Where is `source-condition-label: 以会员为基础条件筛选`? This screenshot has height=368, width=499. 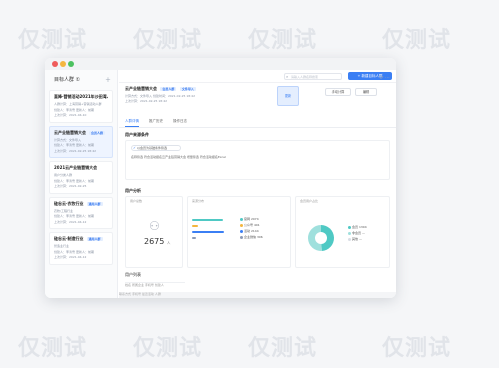 source-condition-label: 以会员为基础条件筛选 is located at coordinates (152, 148).